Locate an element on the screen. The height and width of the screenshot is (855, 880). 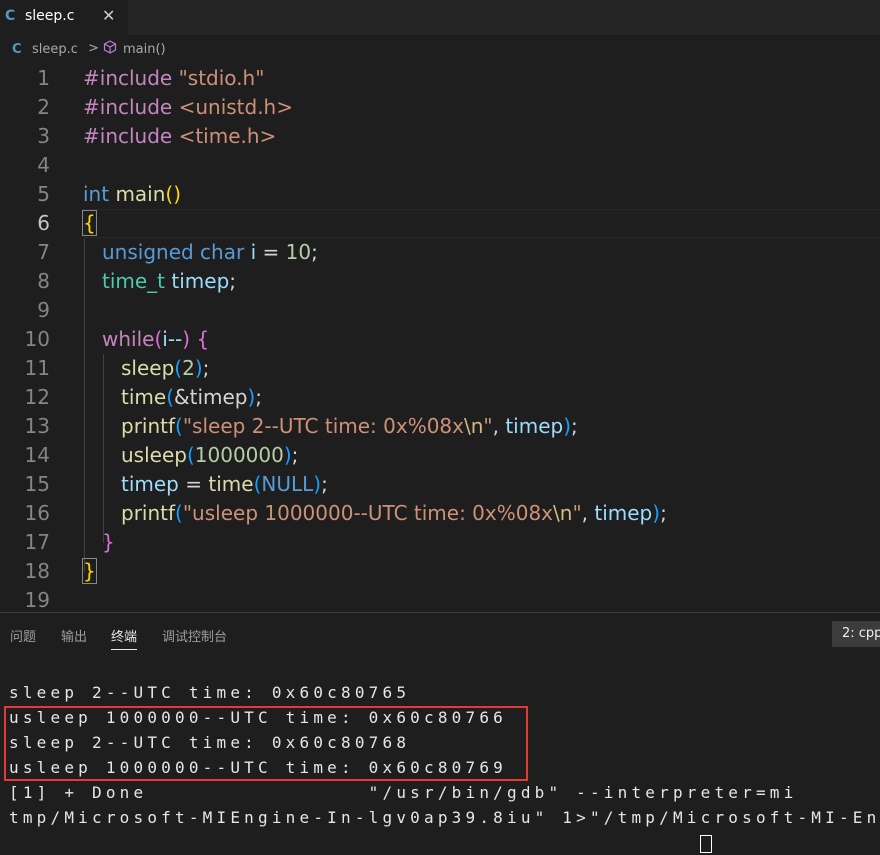
line-number: 15 is located at coordinates (37, 484).